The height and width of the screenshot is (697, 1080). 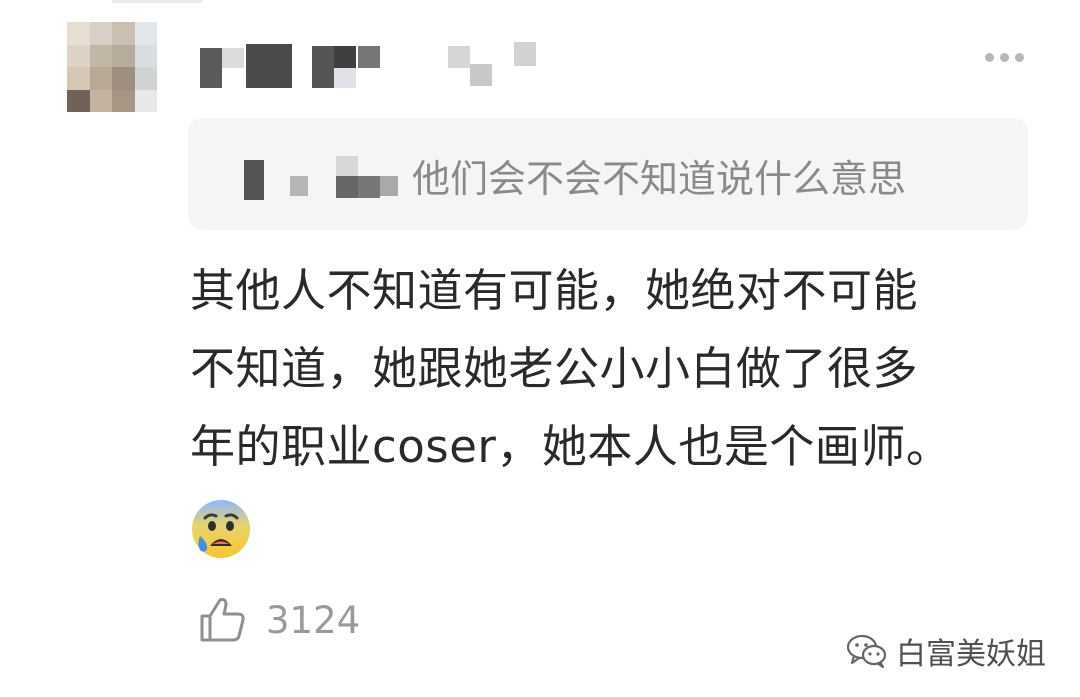 What do you see at coordinates (571, 446) in the screenshot?
I see `comment-line: 年的职业coser，她本人也是个画师。` at bounding box center [571, 446].